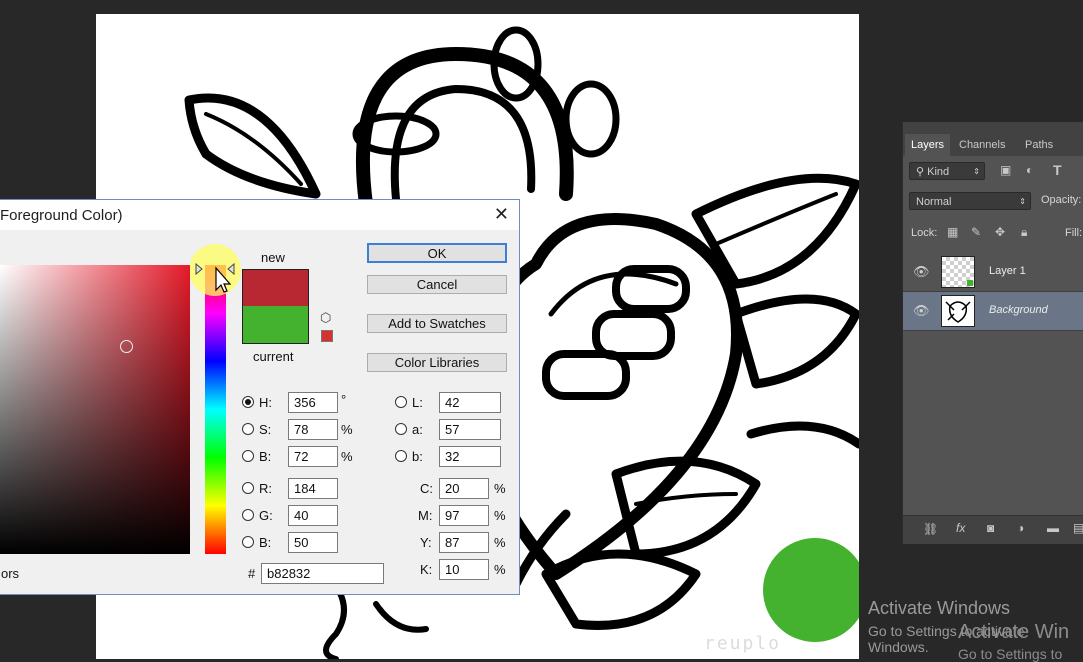 This screenshot has width=1083, height=662. I want to click on b-lab-input: 32, so click(470, 456).